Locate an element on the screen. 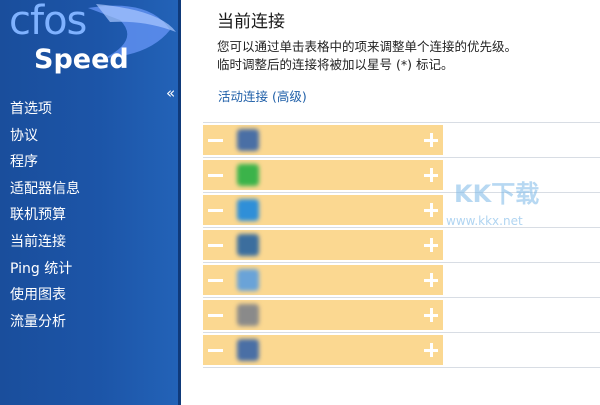 Image resolution: width=600 pixels, height=405 pixels. sidebar-item-current-connections: 当前连接 is located at coordinates (90, 242).